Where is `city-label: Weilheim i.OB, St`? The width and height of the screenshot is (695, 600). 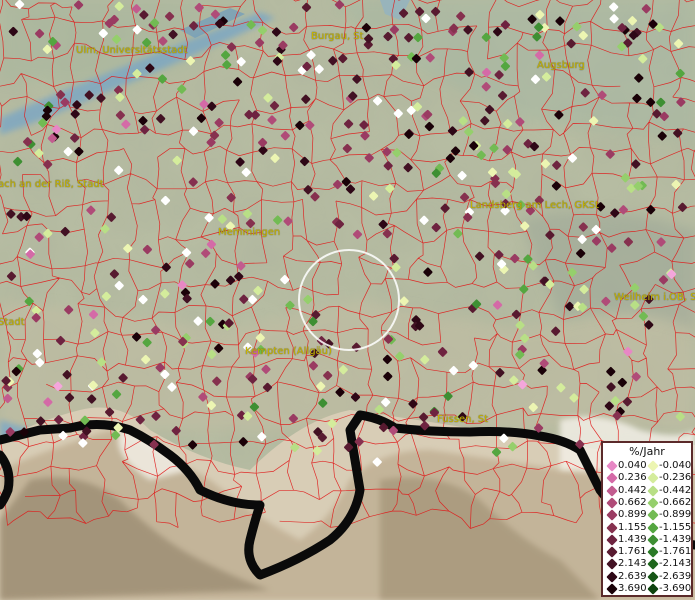
city-label: Weilheim i.OB, St is located at coordinates (654, 297).